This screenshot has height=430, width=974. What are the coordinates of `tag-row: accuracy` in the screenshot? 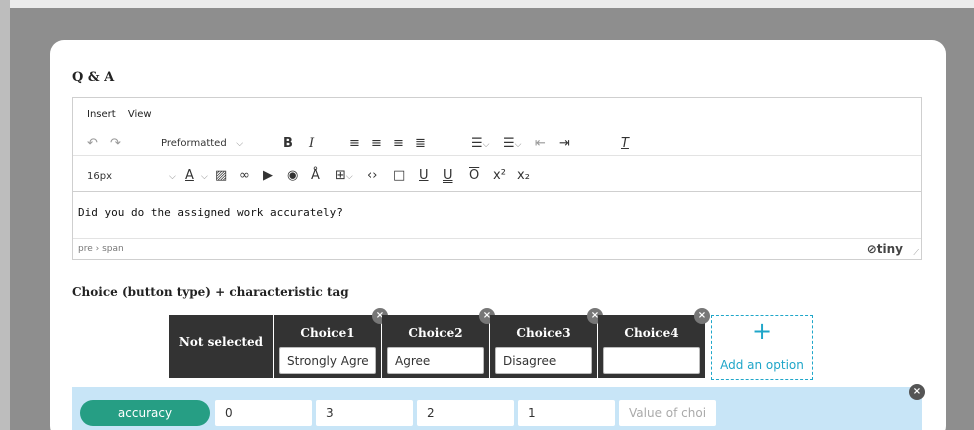 It's located at (497, 408).